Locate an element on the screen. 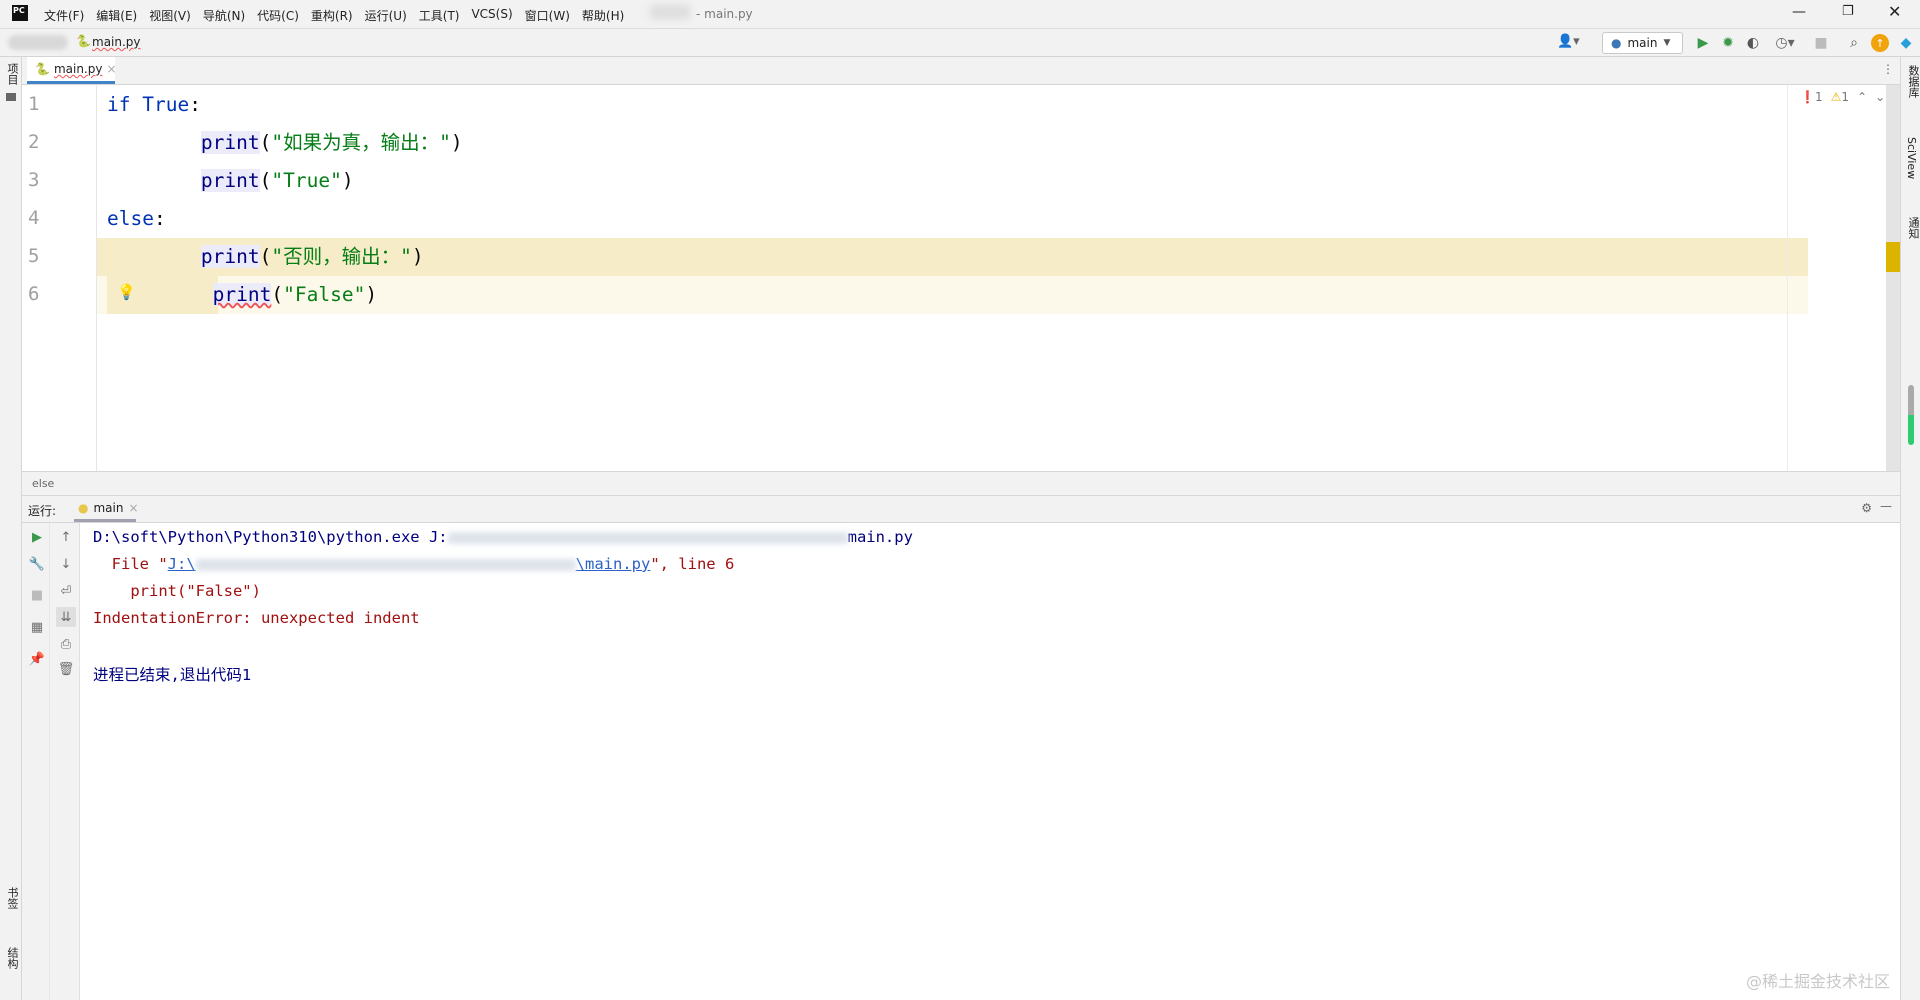 Image resolution: width=1920 pixels, height=1000 pixels. menu-item: VCS(S) is located at coordinates (491, 15).